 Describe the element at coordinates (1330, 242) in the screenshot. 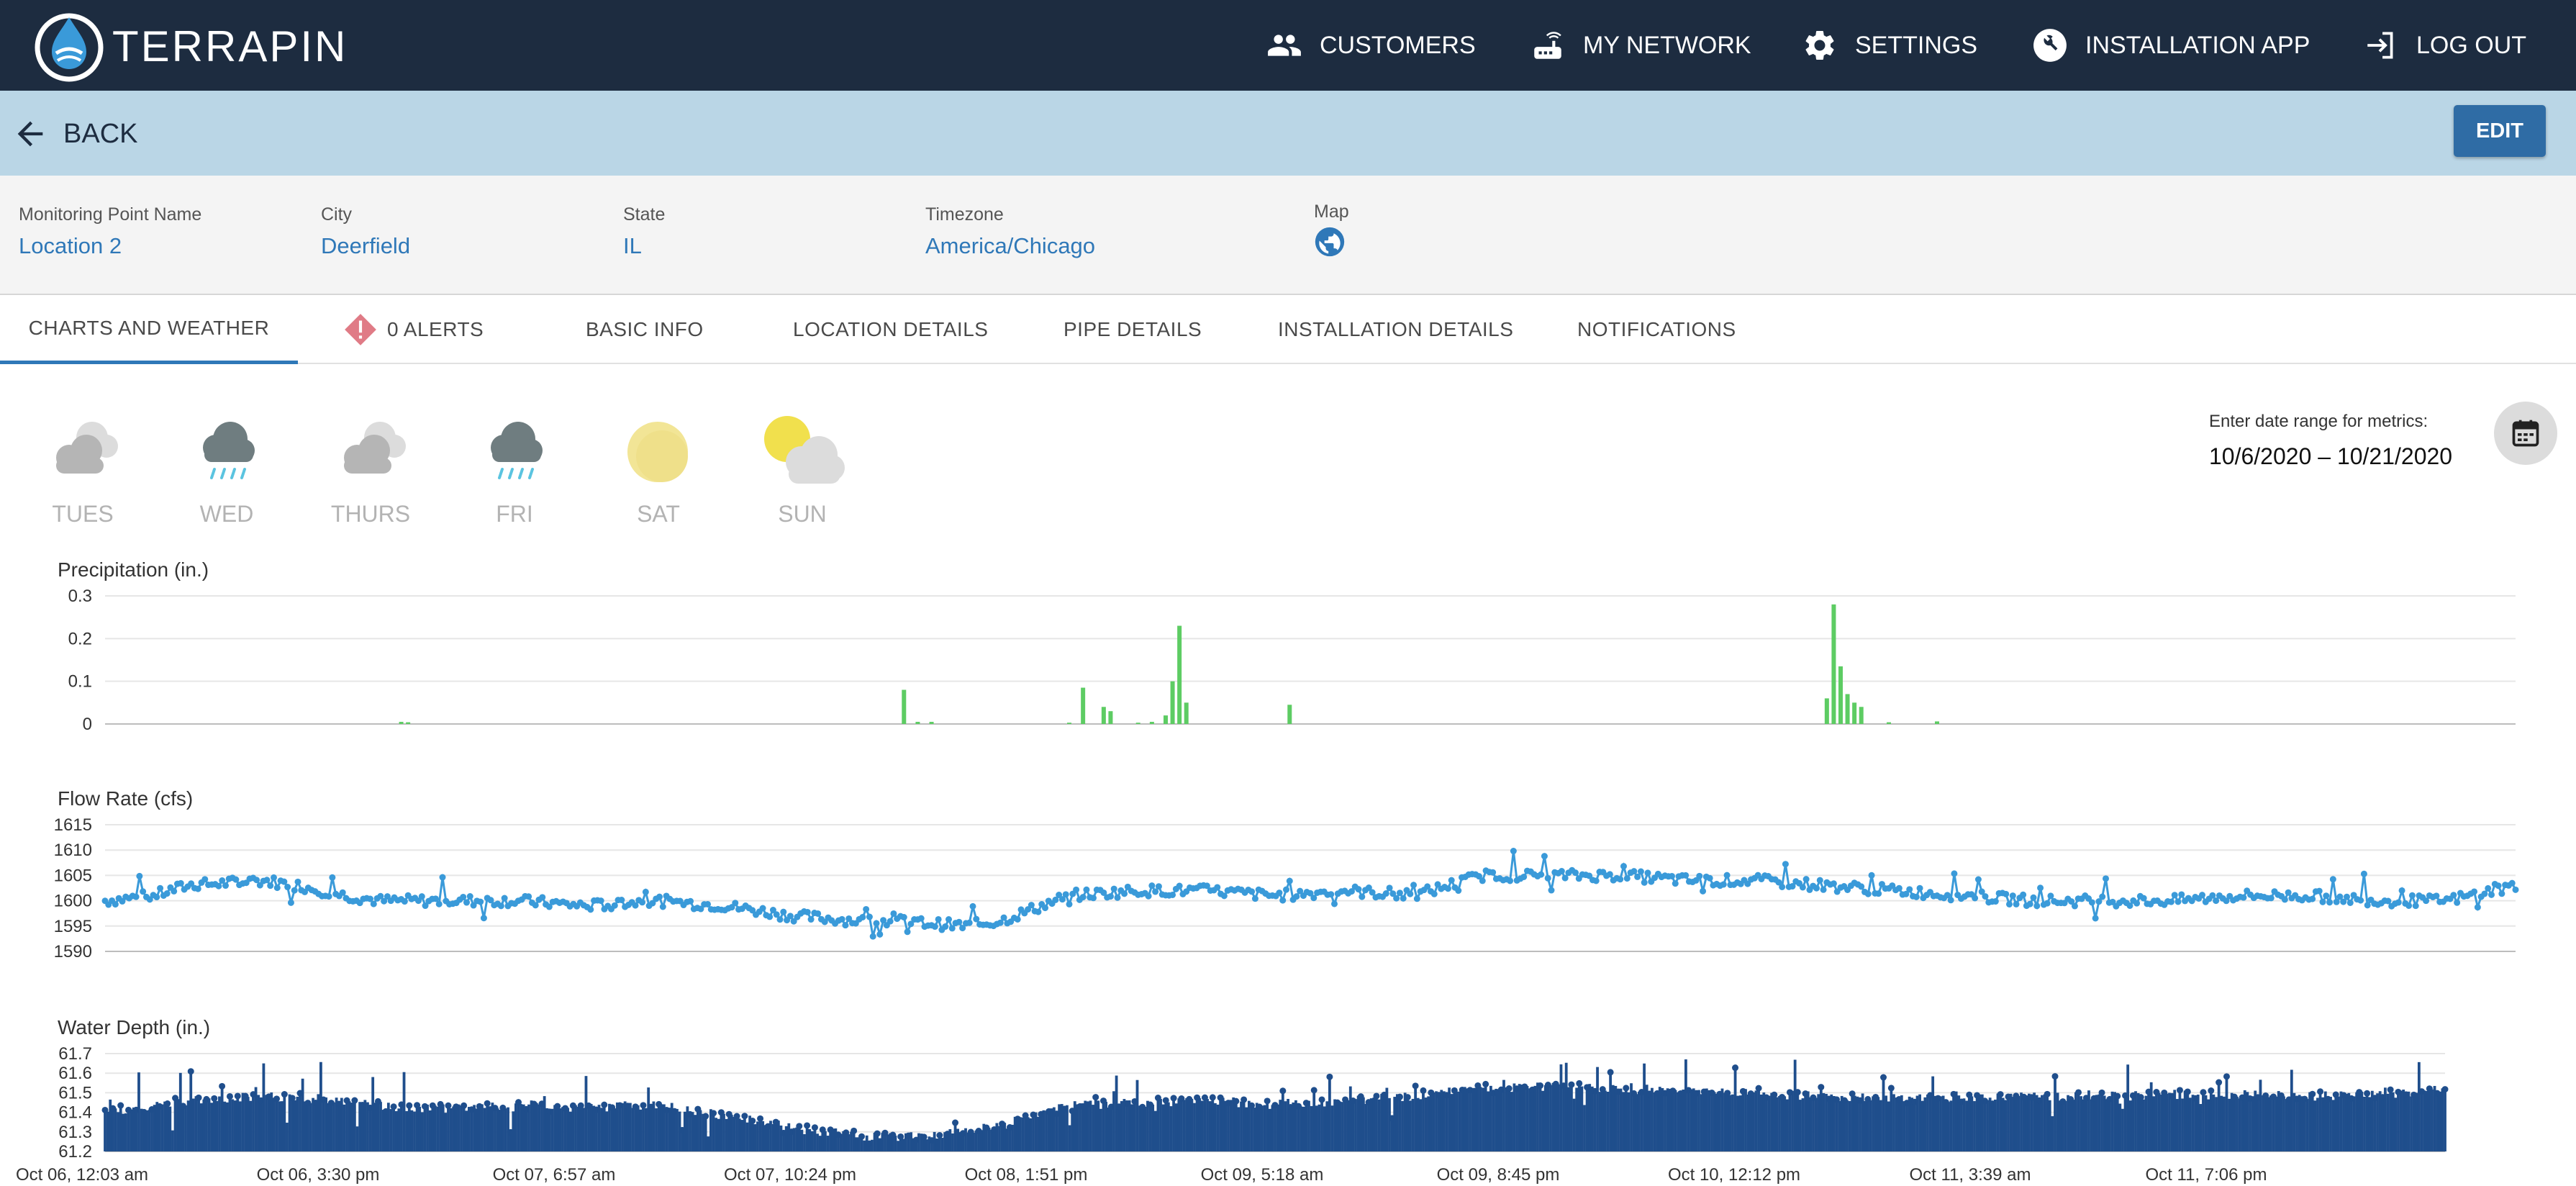

I see `globe-icon` at that location.